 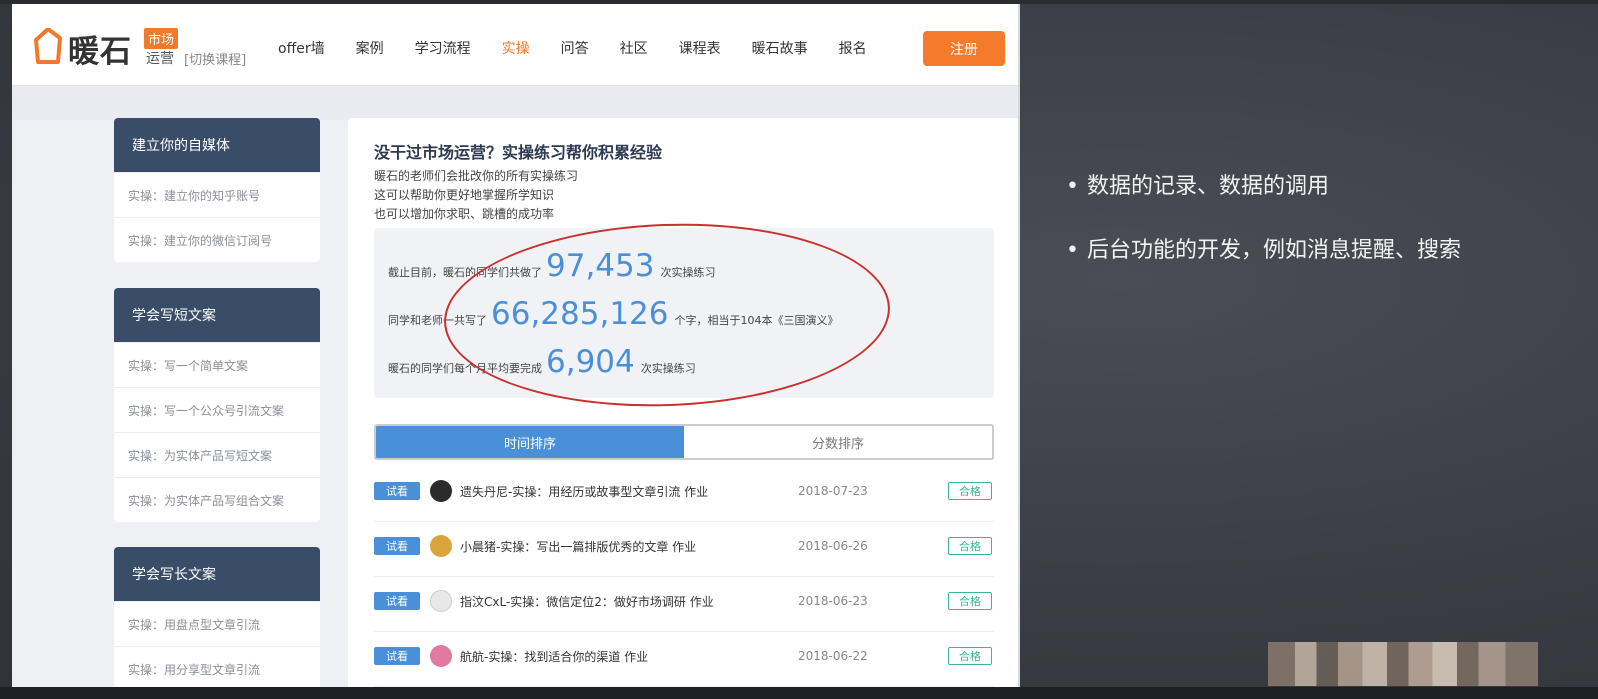 What do you see at coordinates (684, 660) in the screenshot?
I see `table-row: 试看 航航-实操：找到适合你的渠道 作业 2018-06-22 合格` at bounding box center [684, 660].